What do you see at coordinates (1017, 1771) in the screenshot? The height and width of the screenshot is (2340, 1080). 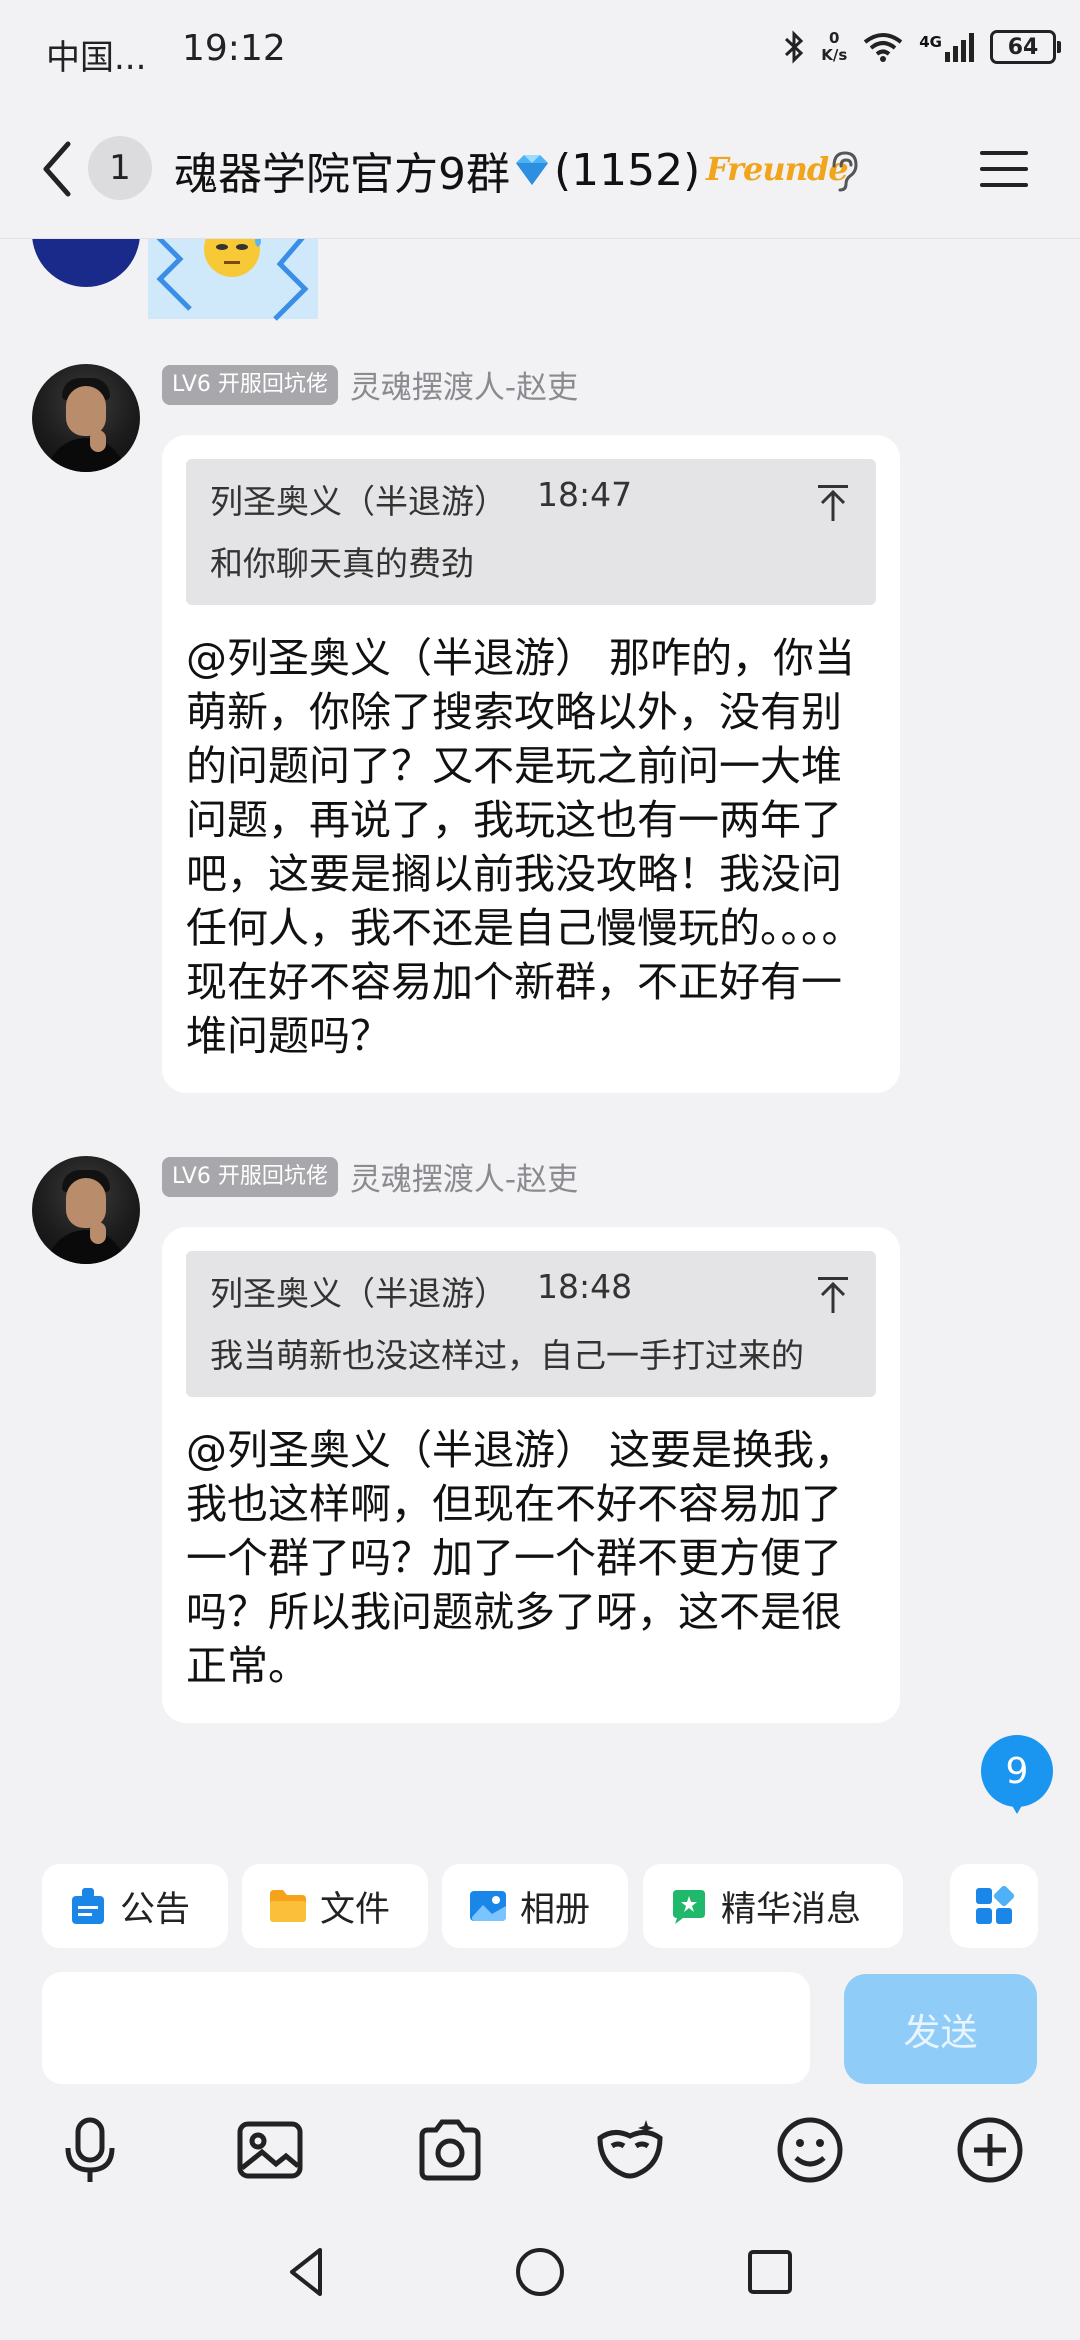 I see `new-messages-count: 9` at bounding box center [1017, 1771].